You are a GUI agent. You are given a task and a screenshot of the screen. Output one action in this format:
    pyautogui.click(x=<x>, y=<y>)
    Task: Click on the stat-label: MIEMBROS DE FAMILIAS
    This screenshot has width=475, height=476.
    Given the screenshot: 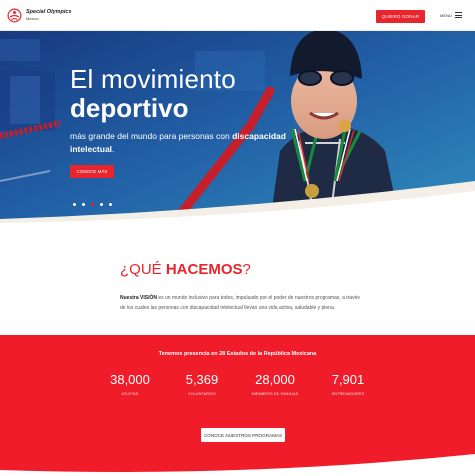 What is the action you would take?
    pyautogui.click(x=275, y=394)
    